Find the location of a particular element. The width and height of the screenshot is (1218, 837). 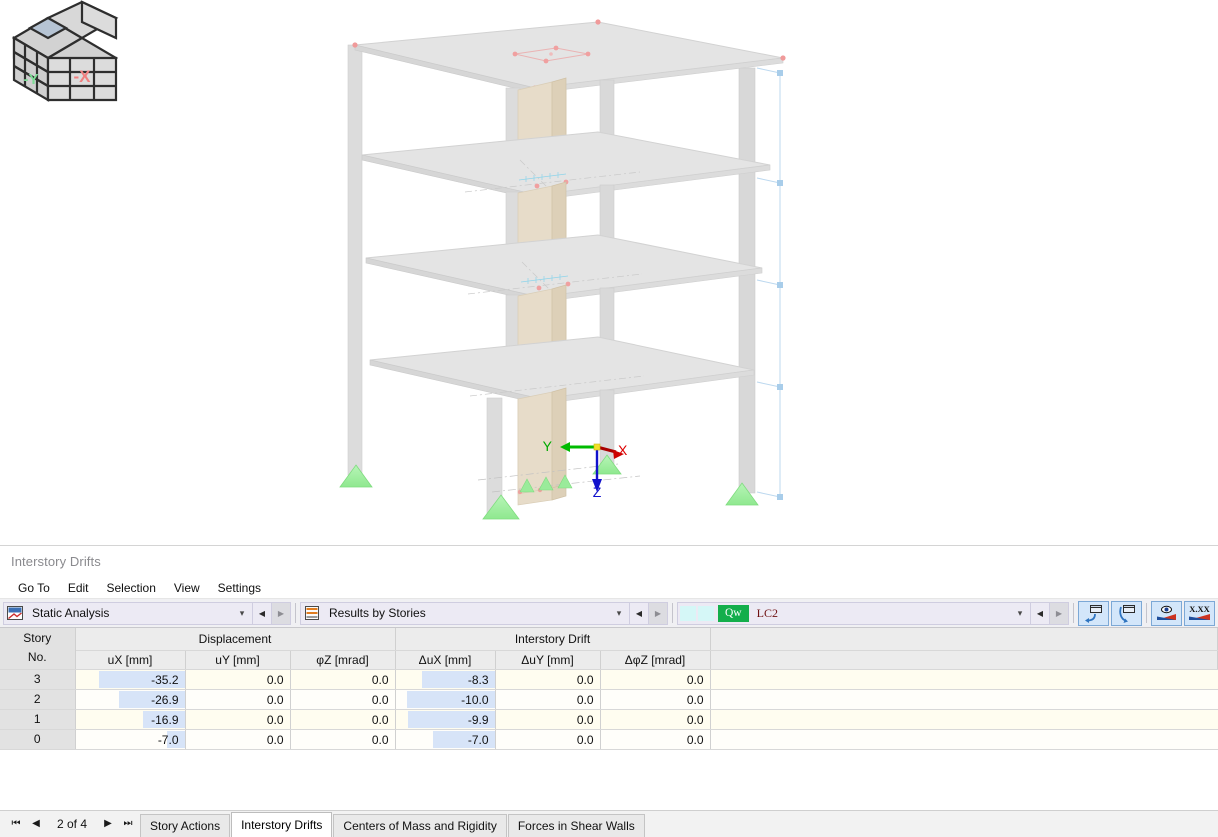

cell-value: -16.9 is located at coordinates (130, 719).